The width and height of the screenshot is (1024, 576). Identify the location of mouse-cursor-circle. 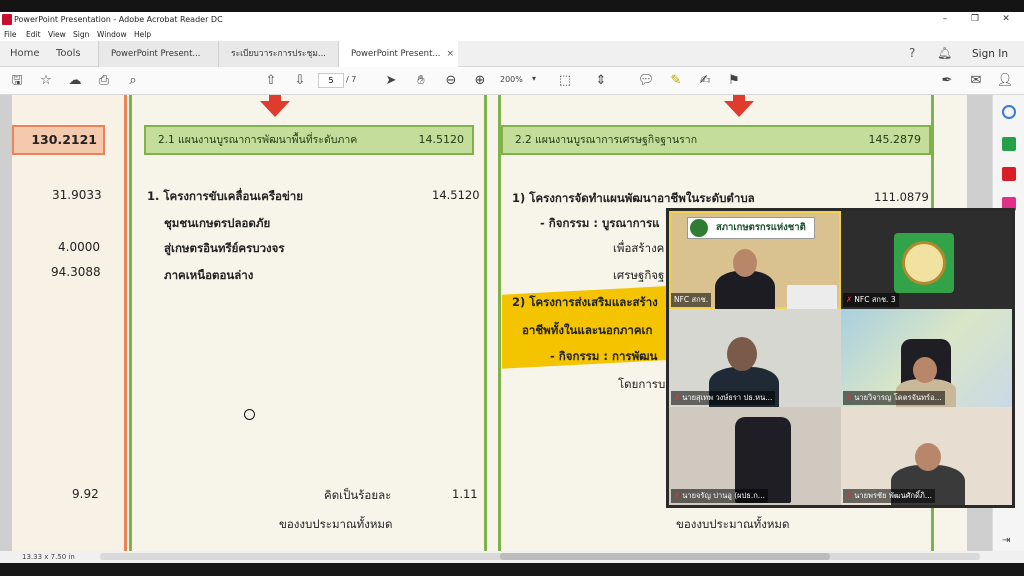
(249, 414).